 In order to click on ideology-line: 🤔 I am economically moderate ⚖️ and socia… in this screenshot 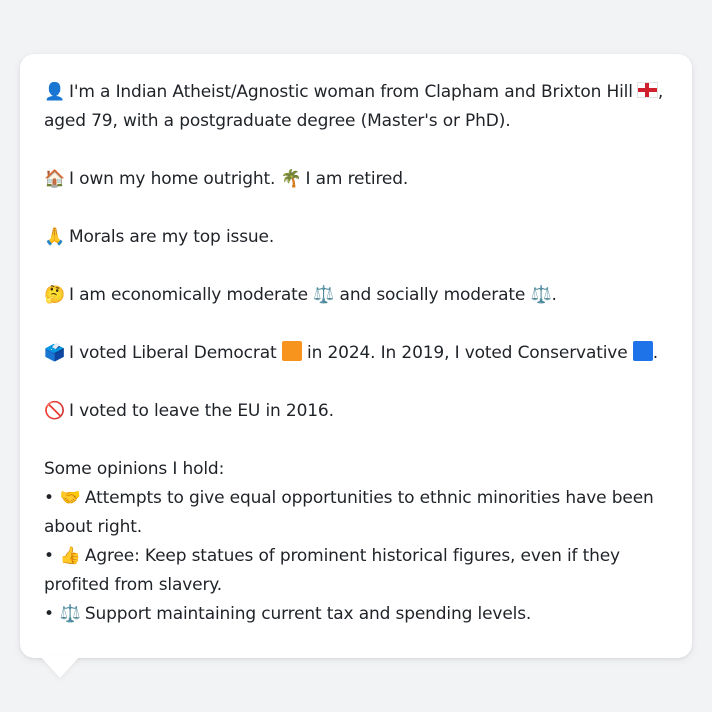, I will do `click(358, 295)`.